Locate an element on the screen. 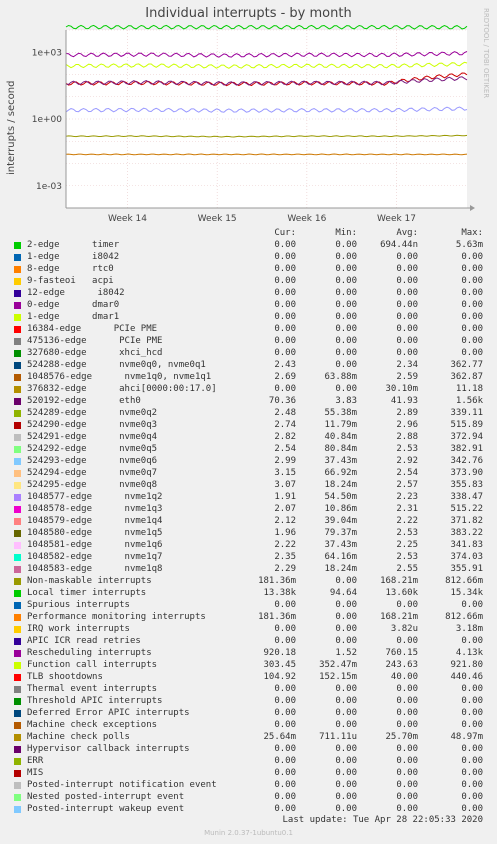 This screenshot has height=844, width=497. legend-cur-value: 2.35 is located at coordinates (285, 557).